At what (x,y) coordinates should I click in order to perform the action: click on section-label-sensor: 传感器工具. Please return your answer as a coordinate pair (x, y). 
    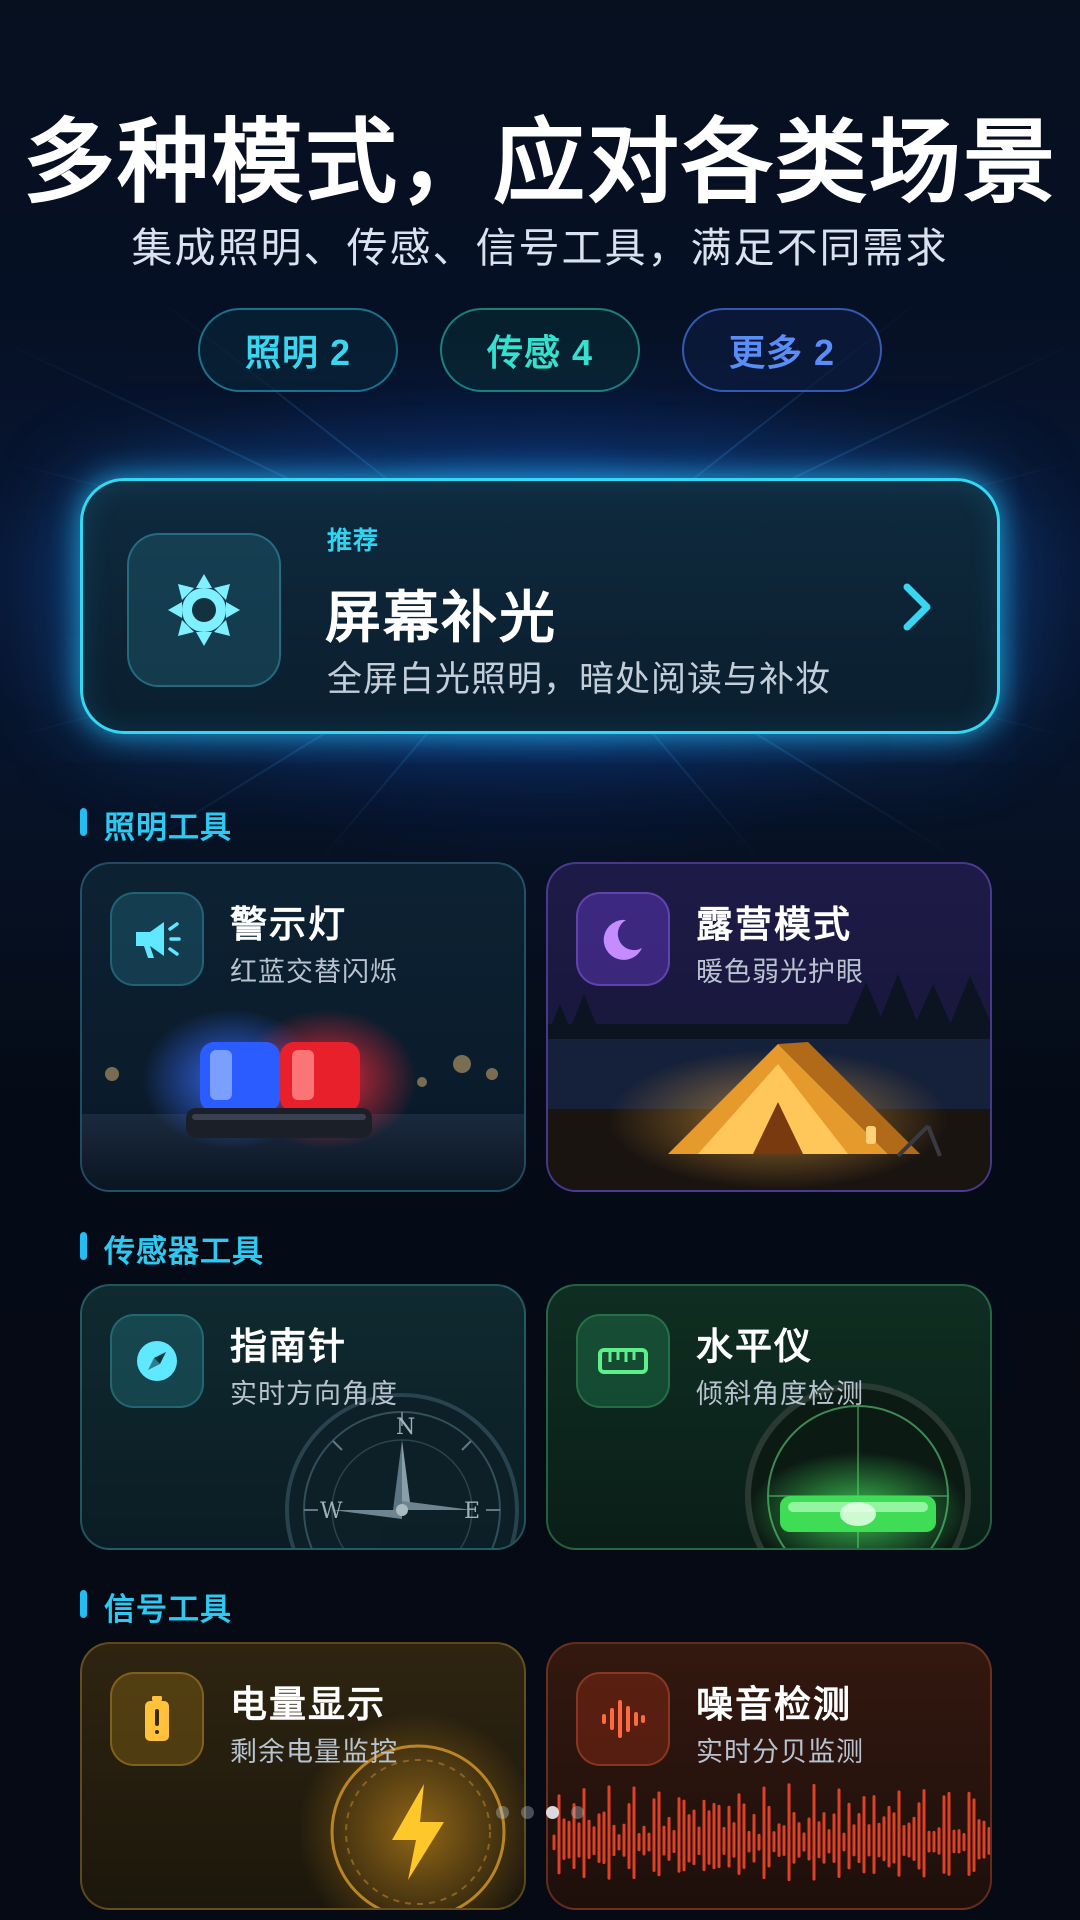
    Looking at the image, I should click on (172, 1248).